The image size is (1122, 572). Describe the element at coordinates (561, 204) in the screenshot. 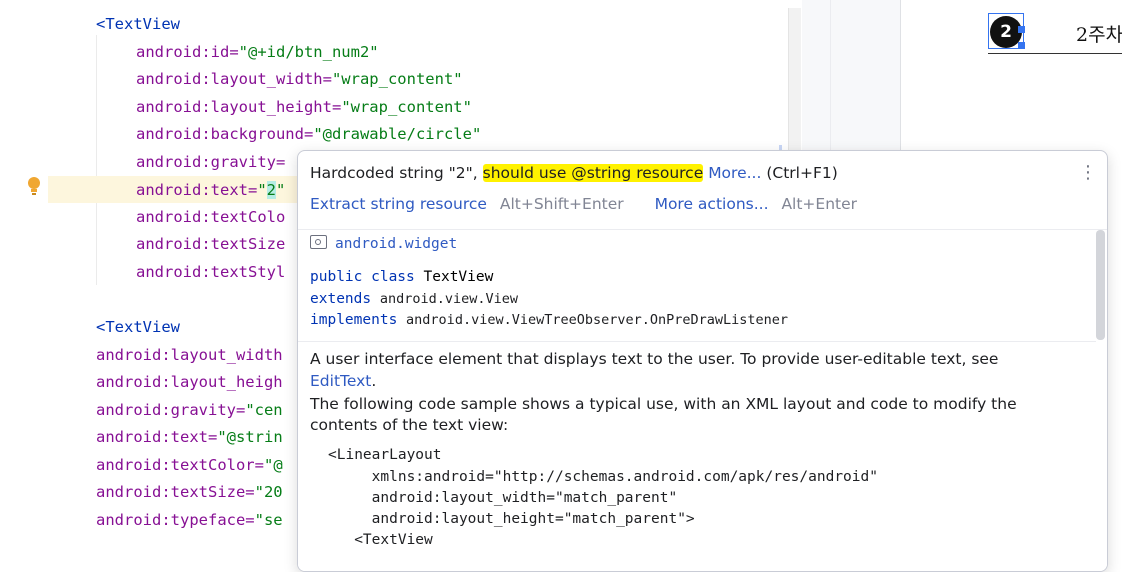

I see `extract-shortcut: Alt+Shift+Enter` at that location.